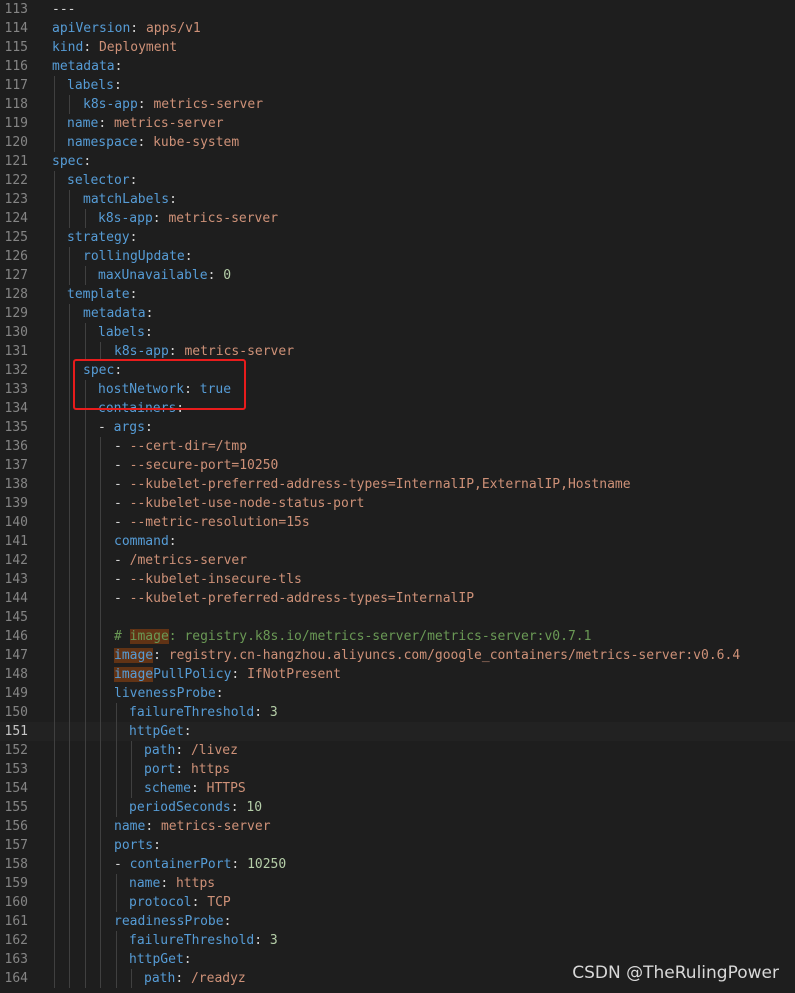  What do you see at coordinates (397, 275) in the screenshot?
I see `code-line: 127 maxUnavailable: 0` at bounding box center [397, 275].